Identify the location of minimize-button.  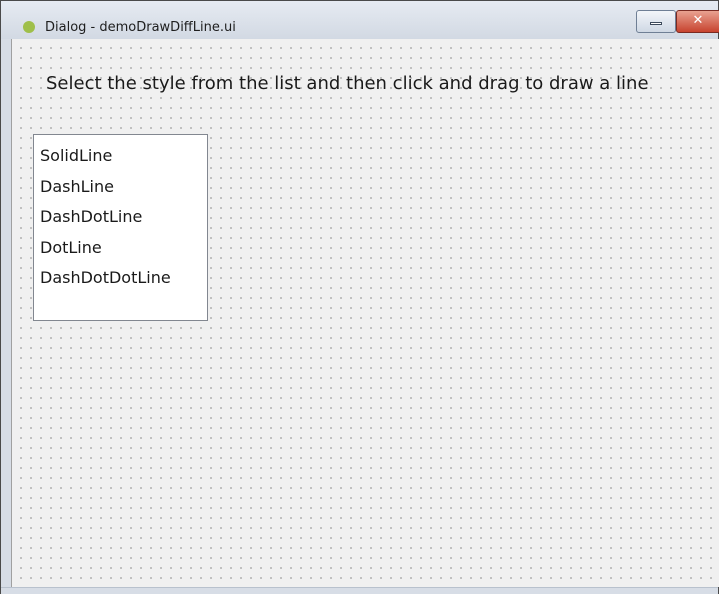
(656, 21).